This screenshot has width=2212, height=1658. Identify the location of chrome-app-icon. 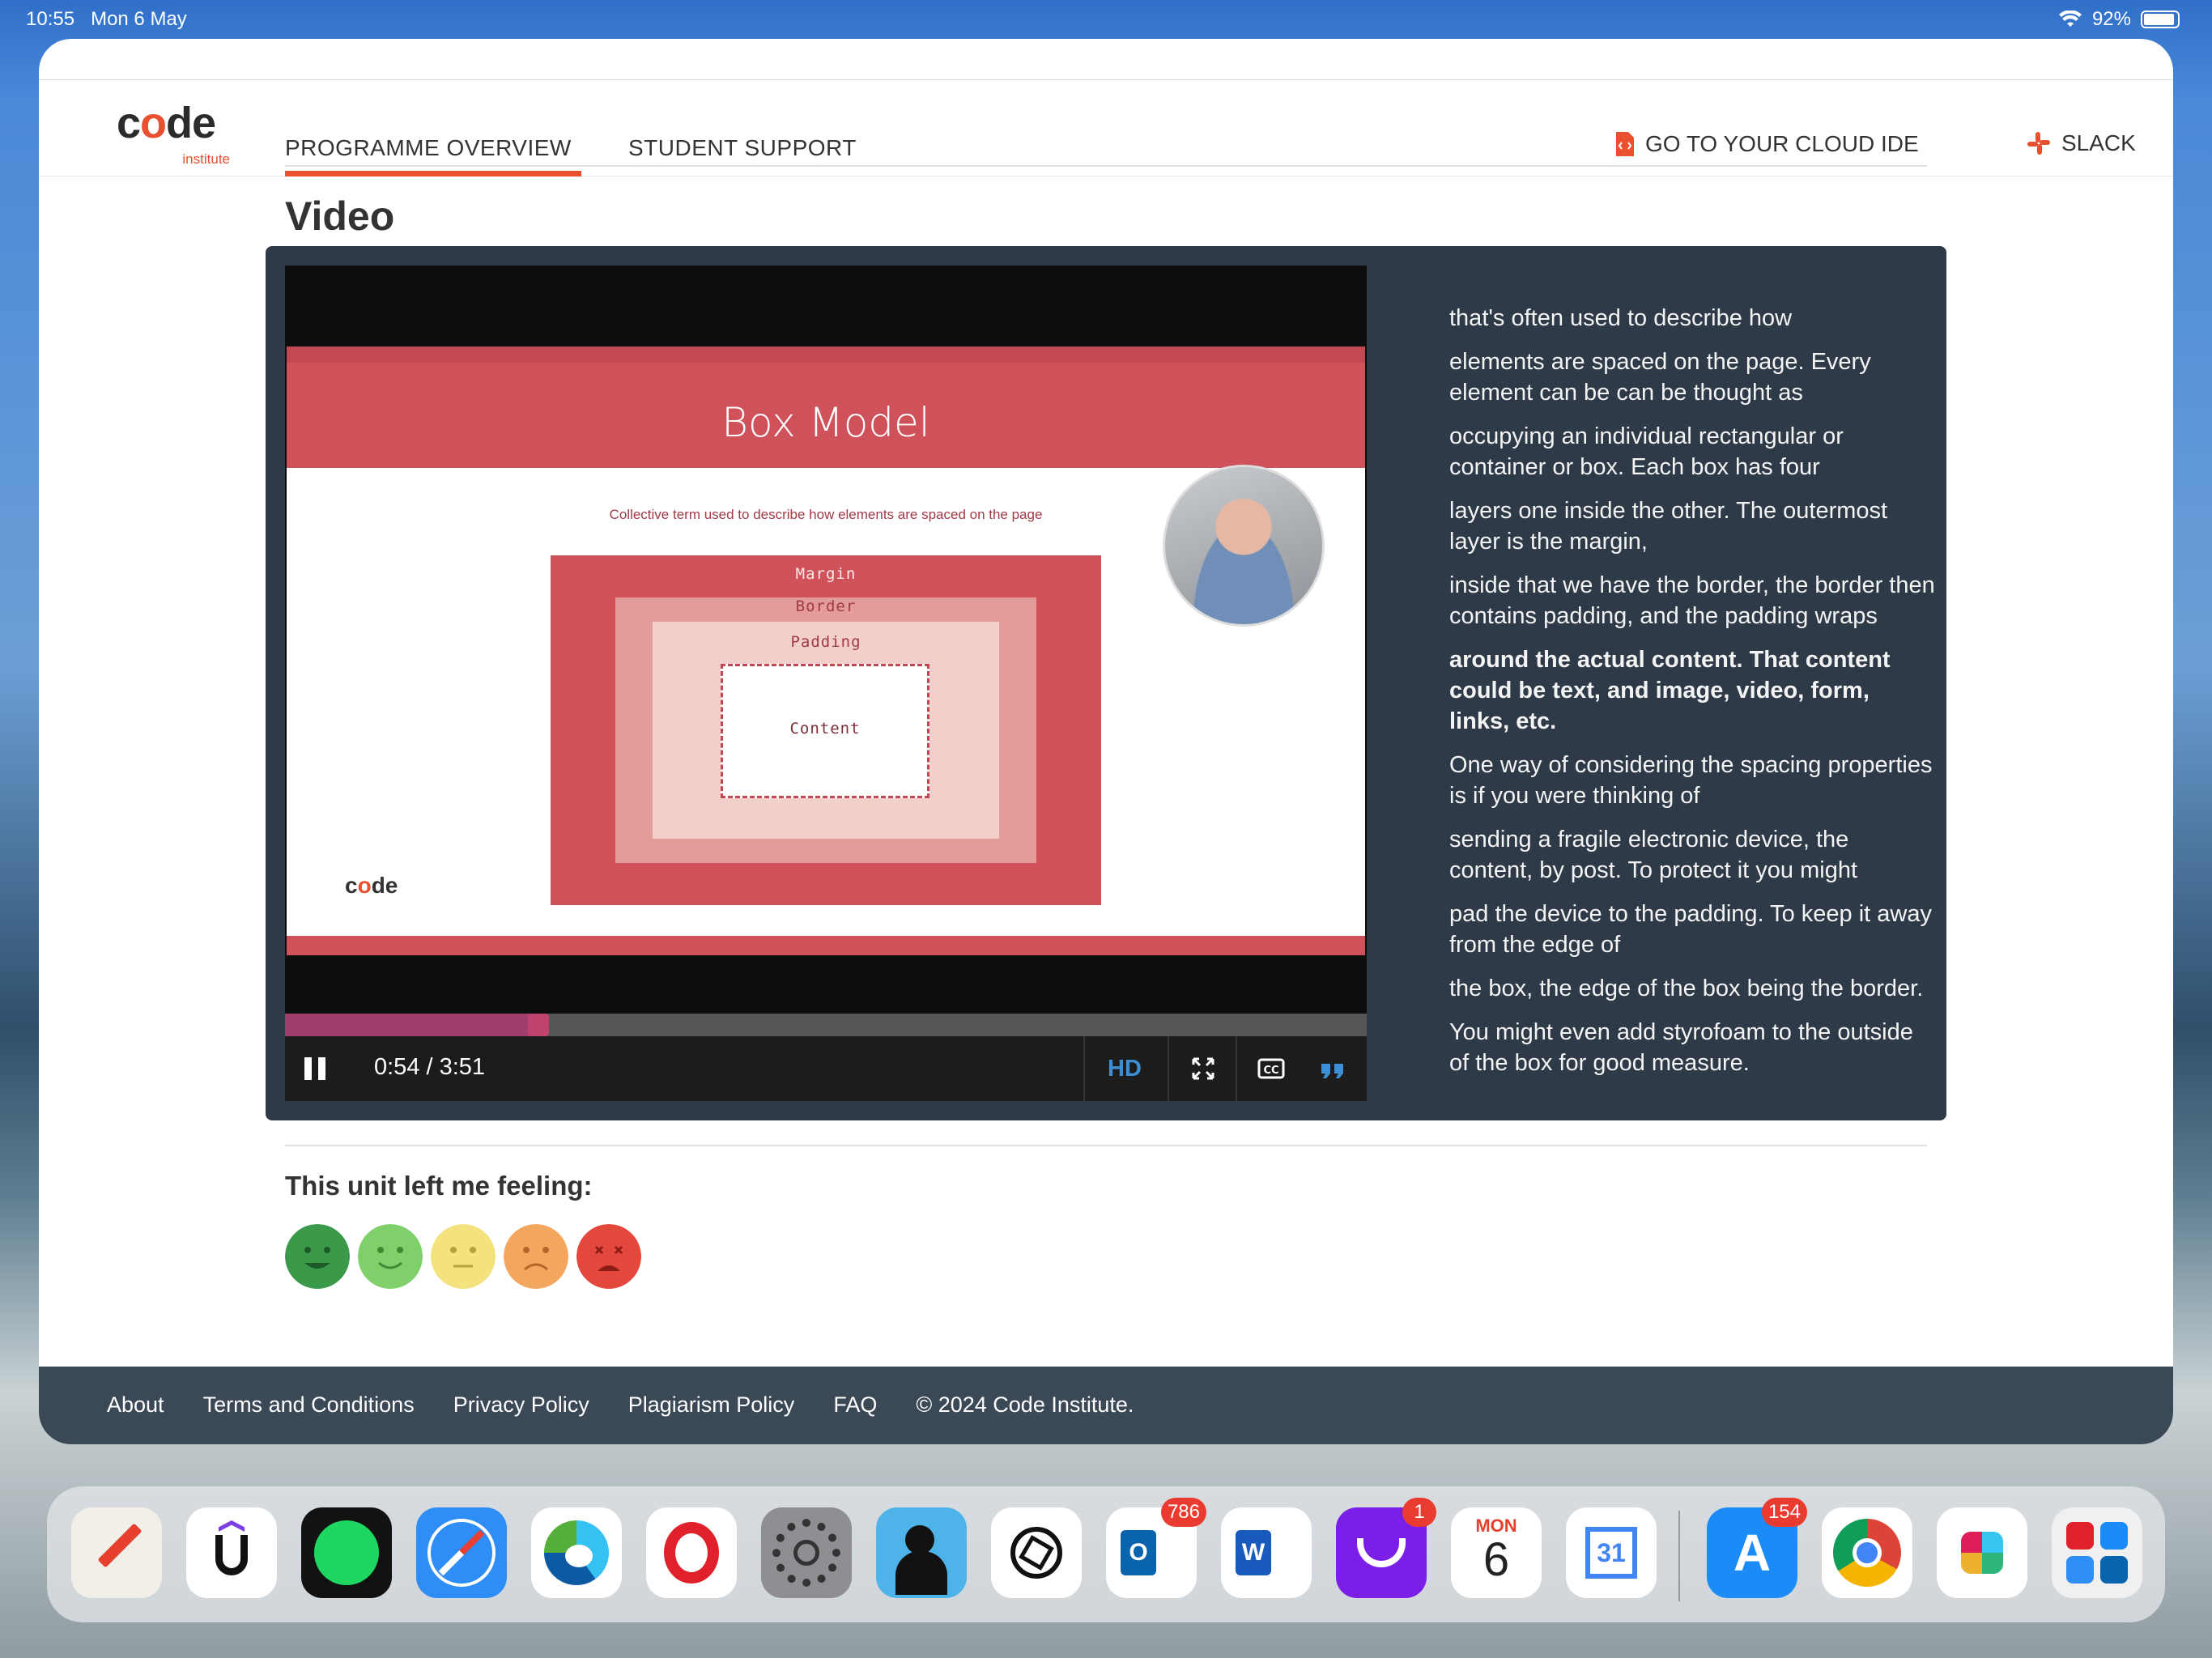
(1867, 1552).